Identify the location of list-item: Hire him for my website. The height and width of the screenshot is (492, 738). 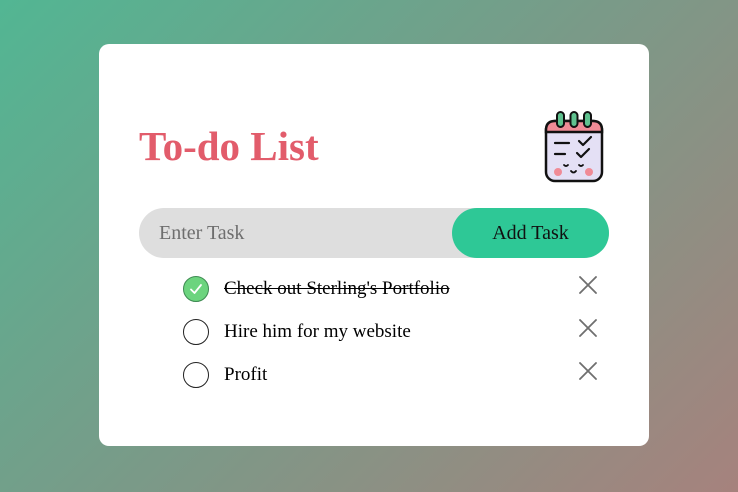
(393, 337).